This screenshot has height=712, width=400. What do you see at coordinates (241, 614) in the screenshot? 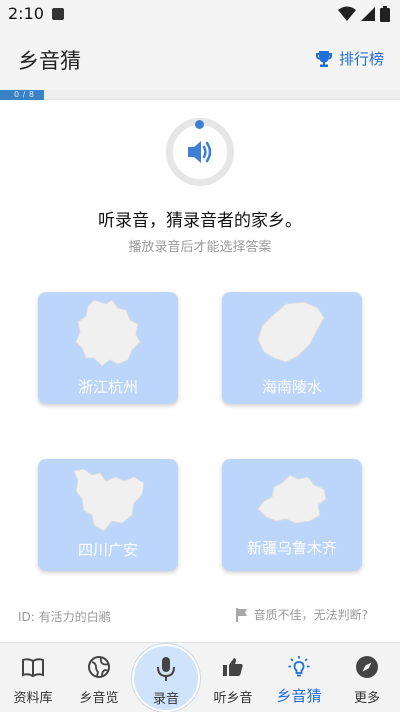
I see `flag-icon` at bounding box center [241, 614].